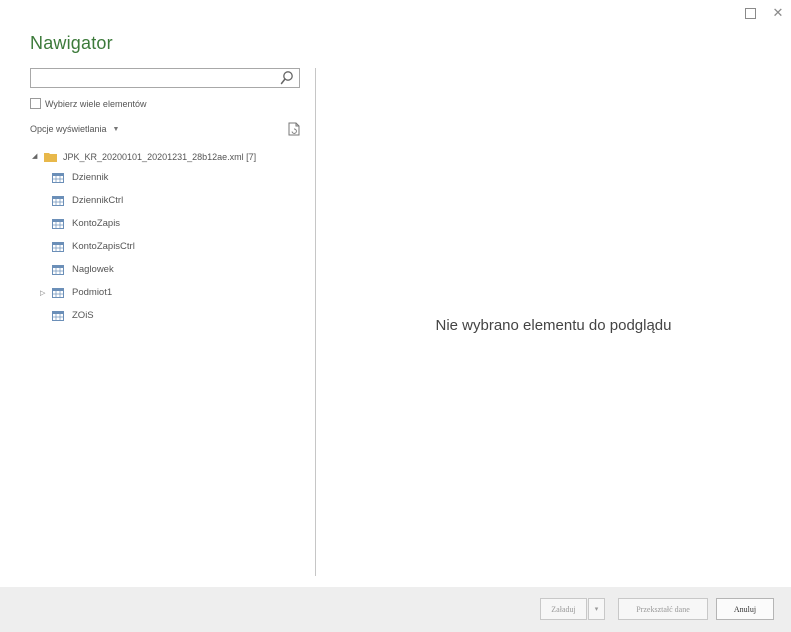 Image resolution: width=791 pixels, height=632 pixels. I want to click on window-controls: ✕, so click(764, 13).